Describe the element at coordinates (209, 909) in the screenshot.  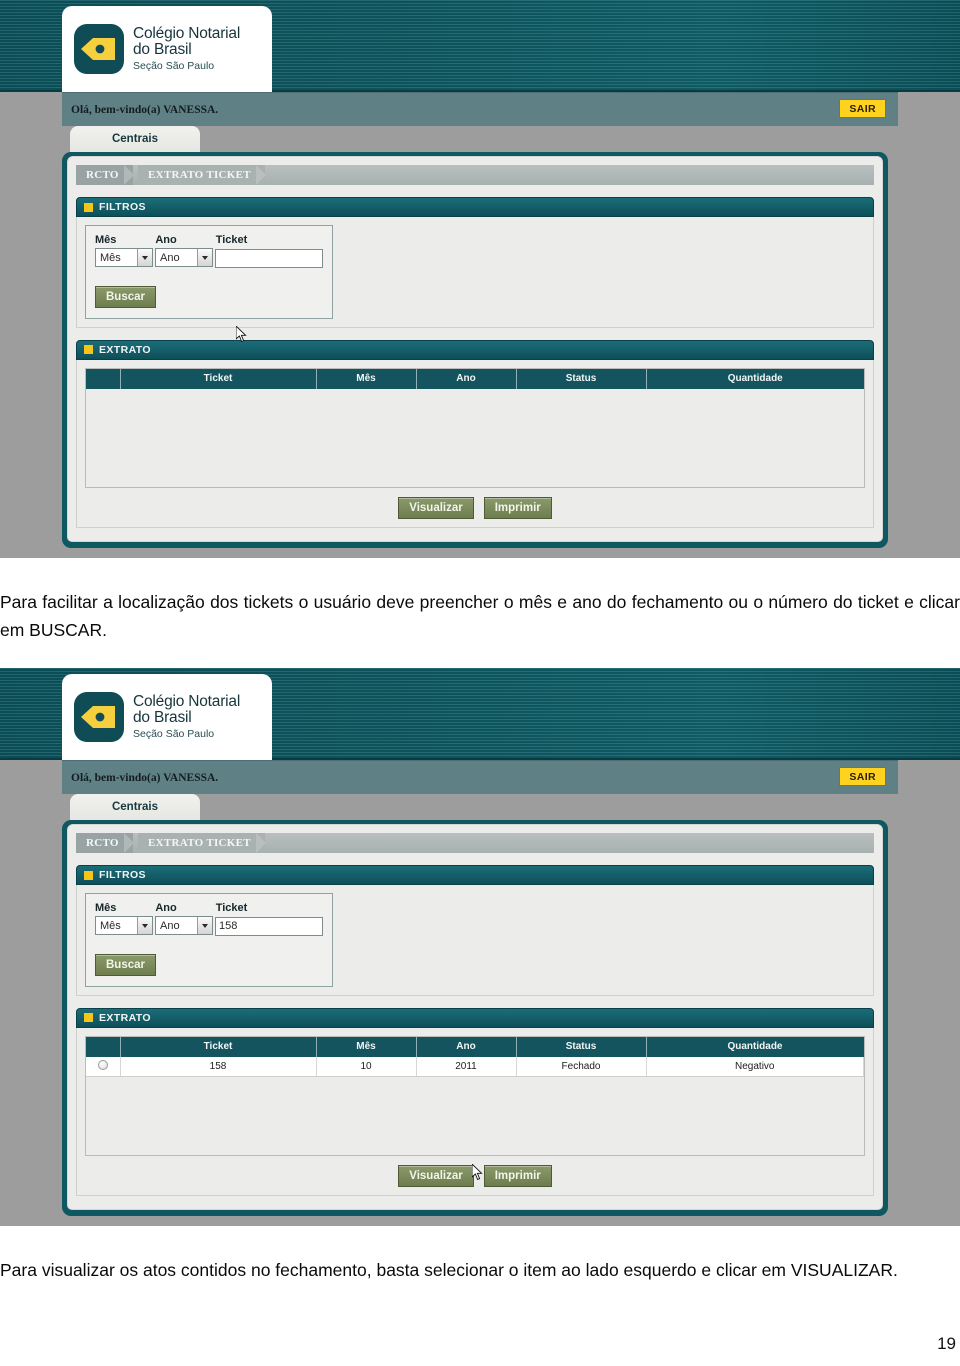
I see `filter-labels-row: Mês Ano Ticket` at that location.